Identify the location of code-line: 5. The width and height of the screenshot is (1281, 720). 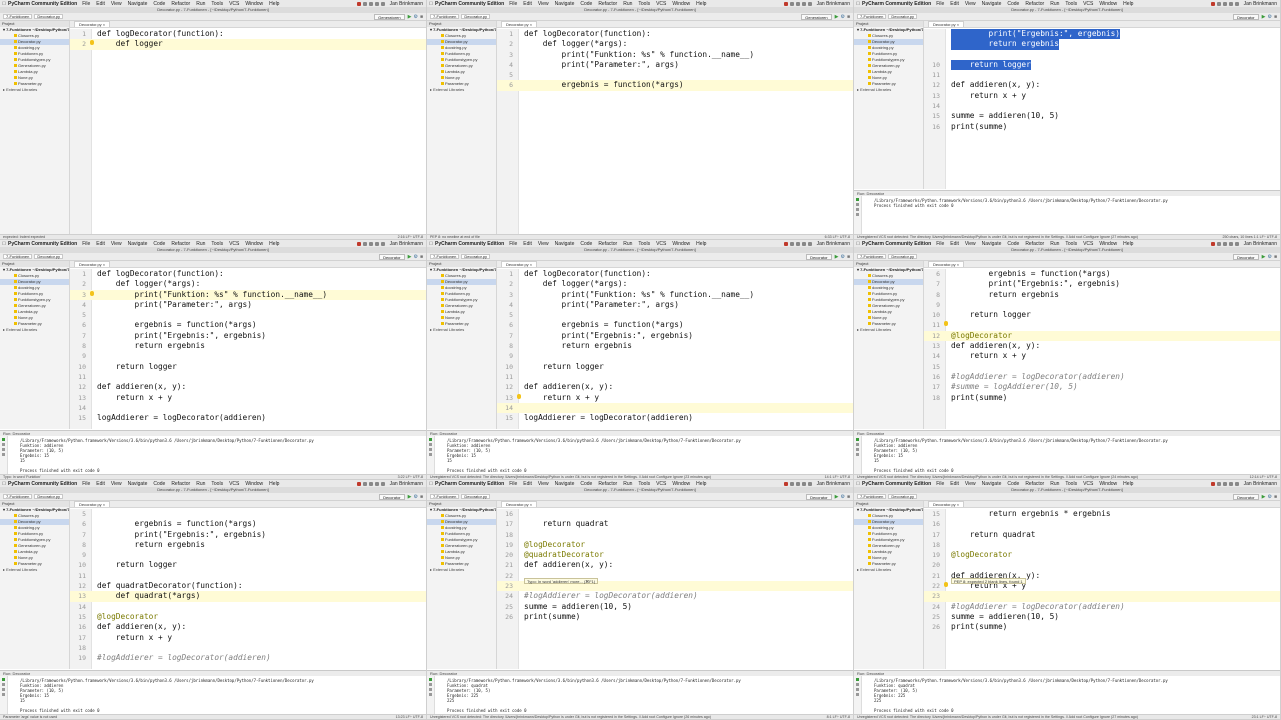
(675, 315).